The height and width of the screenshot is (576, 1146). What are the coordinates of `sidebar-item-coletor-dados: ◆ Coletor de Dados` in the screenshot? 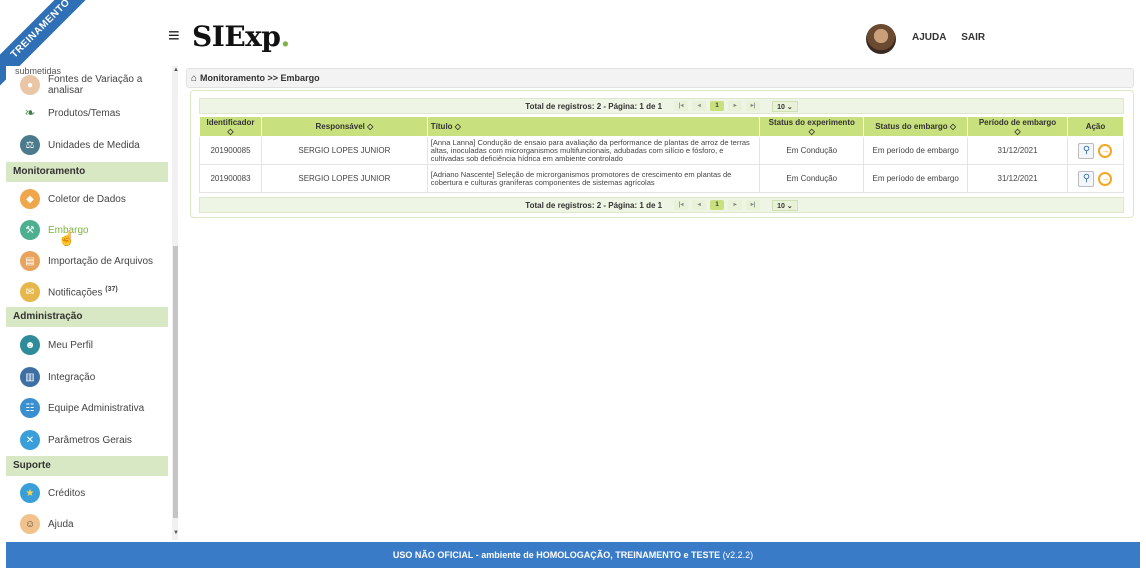 It's located at (87, 199).